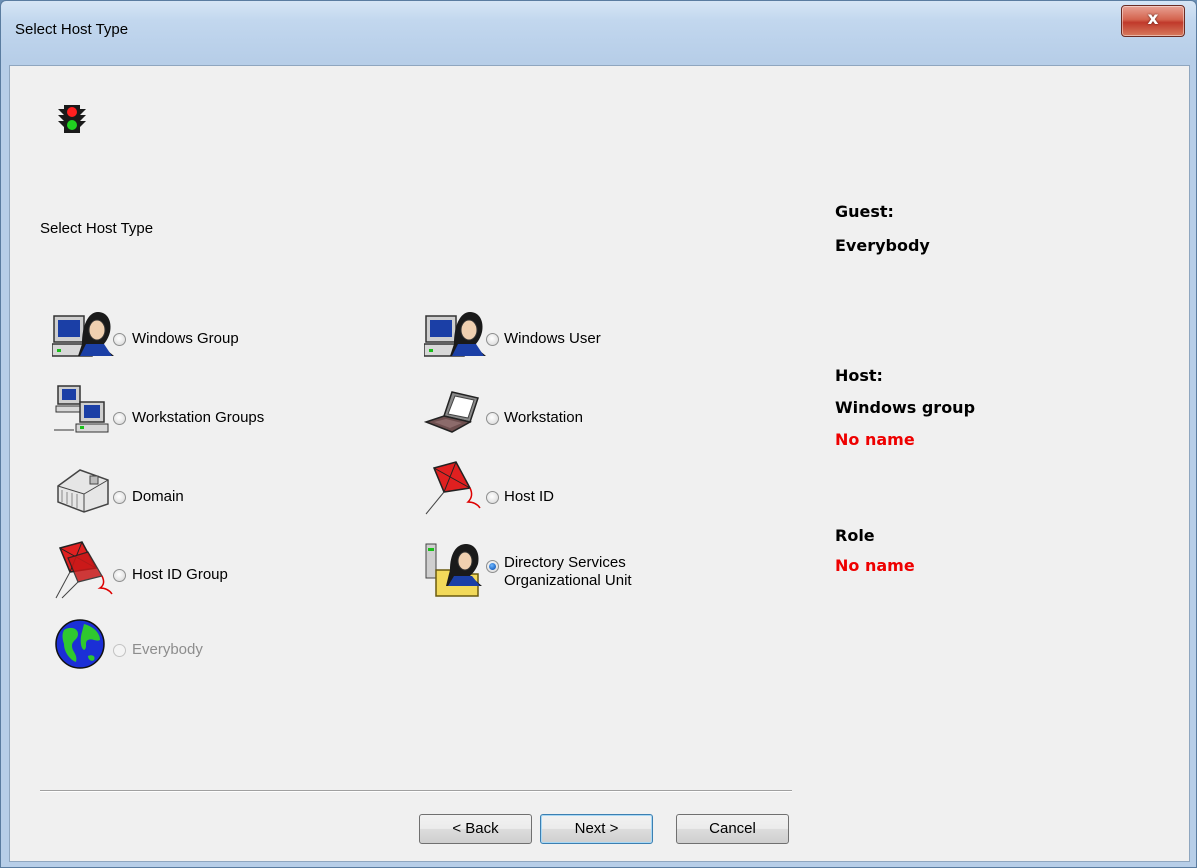 The image size is (1197, 868). Describe the element at coordinates (529, 496) in the screenshot. I see `option-label-host-id: Host ID` at that location.